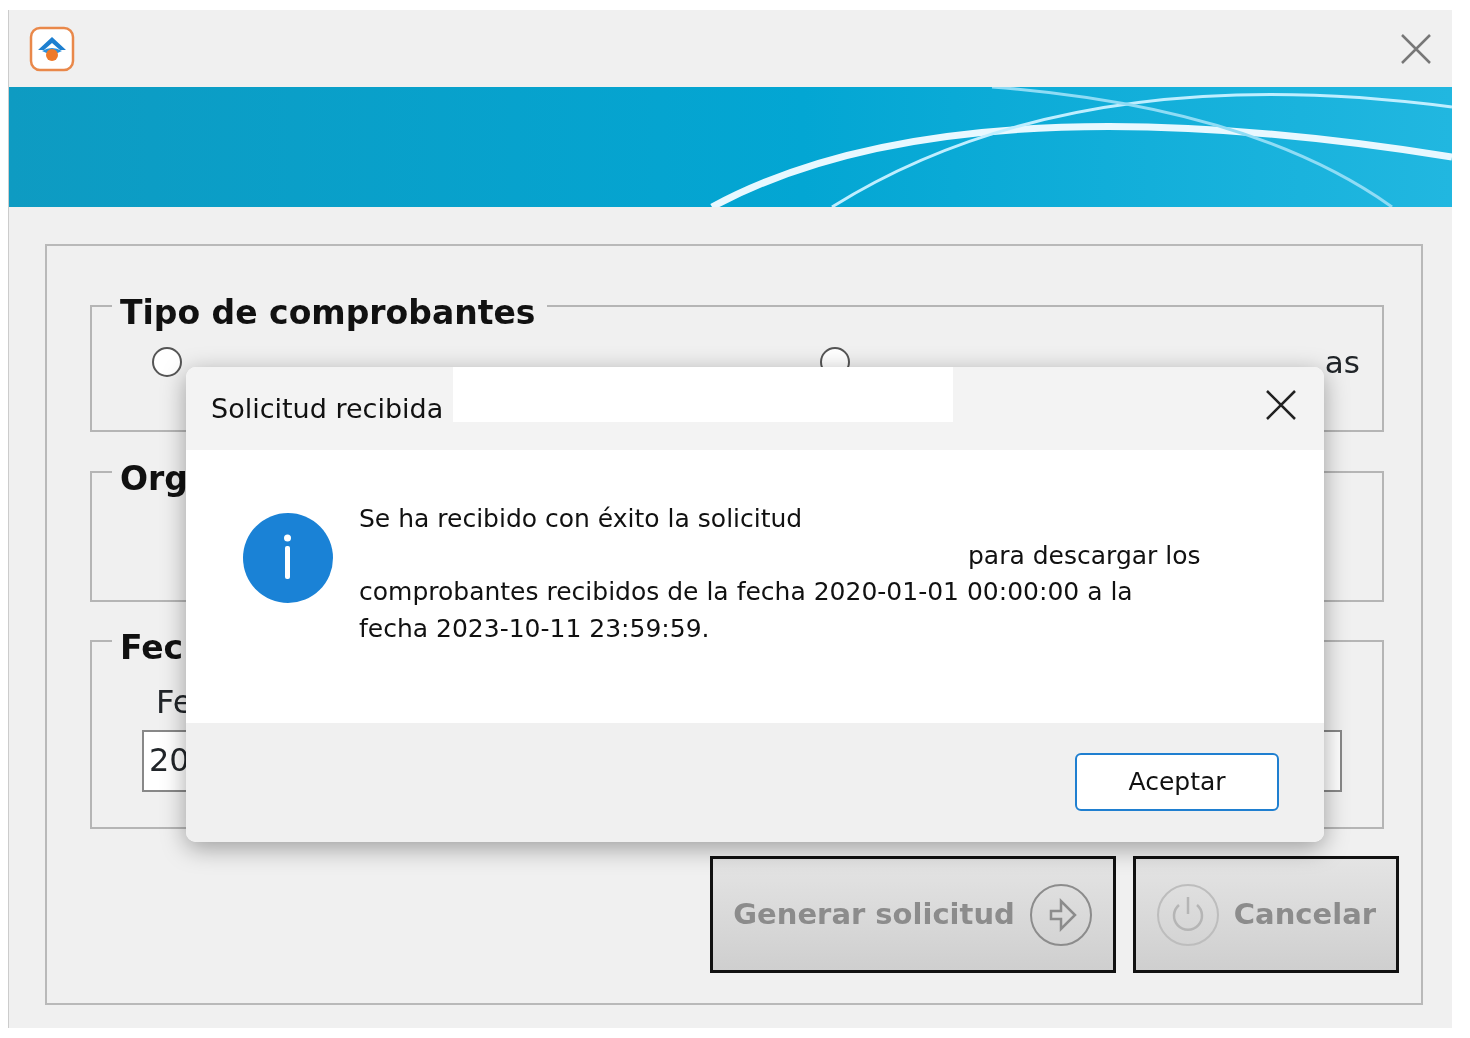  Describe the element at coordinates (746, 592) in the screenshot. I see `message-text: comprobantes recibidos de la fecha 2020-01-01 00:00:00 a la` at that location.